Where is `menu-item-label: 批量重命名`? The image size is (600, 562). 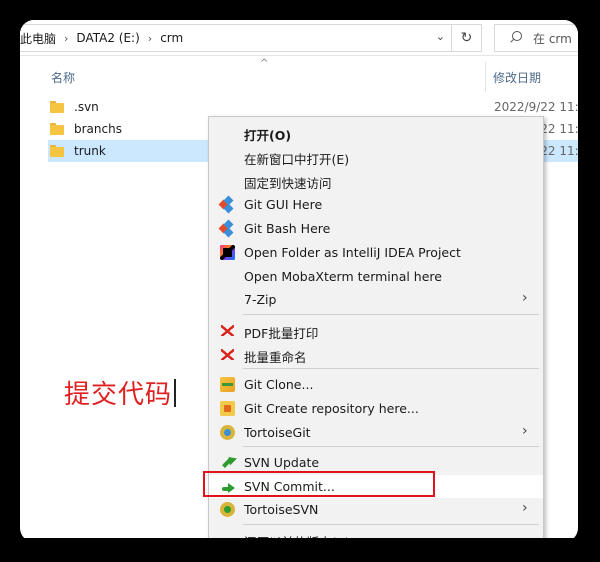
menu-item-label: 批量重命名 is located at coordinates (275, 357).